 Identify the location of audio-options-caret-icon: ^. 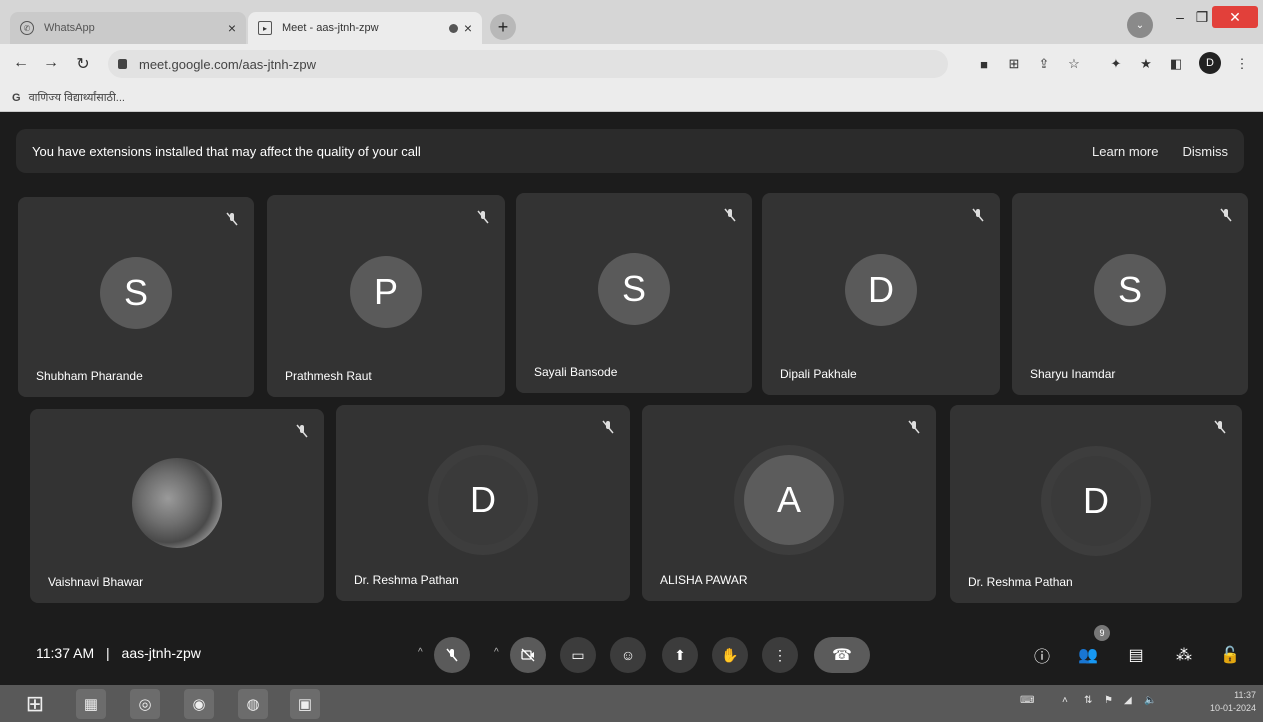
(420, 652).